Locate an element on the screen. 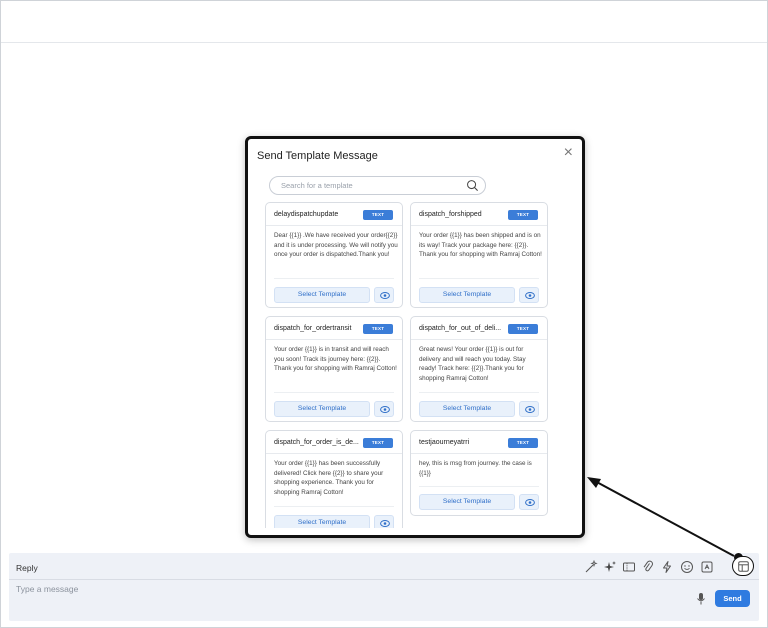 The width and height of the screenshot is (768, 628). reply-label: Reply is located at coordinates (27, 568).